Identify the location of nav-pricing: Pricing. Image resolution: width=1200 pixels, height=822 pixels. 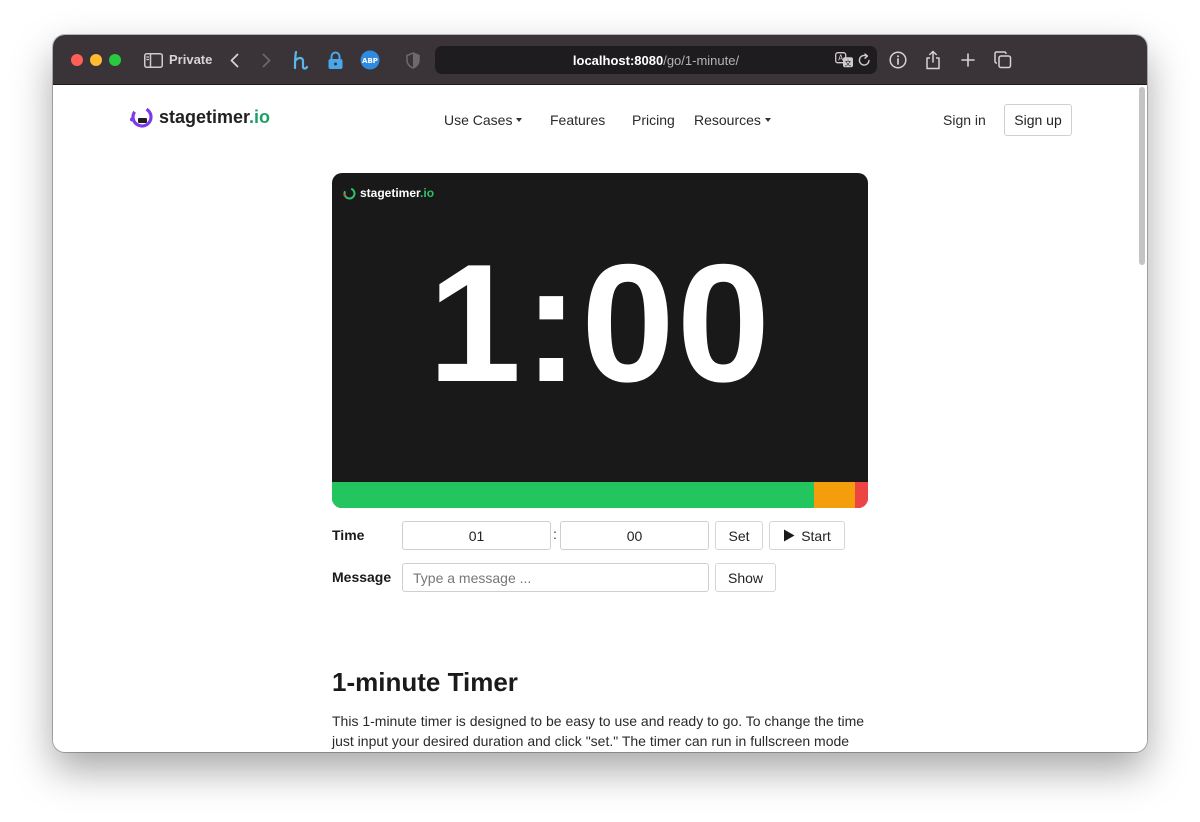
(653, 120).